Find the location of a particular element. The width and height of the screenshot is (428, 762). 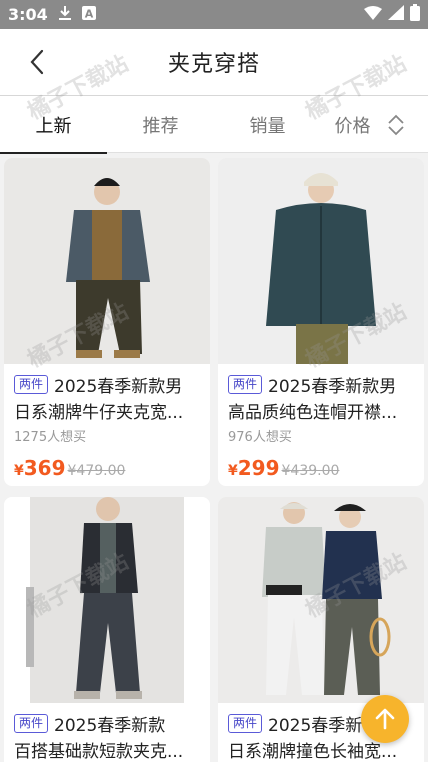

back-to-top-button is located at coordinates (385, 719).